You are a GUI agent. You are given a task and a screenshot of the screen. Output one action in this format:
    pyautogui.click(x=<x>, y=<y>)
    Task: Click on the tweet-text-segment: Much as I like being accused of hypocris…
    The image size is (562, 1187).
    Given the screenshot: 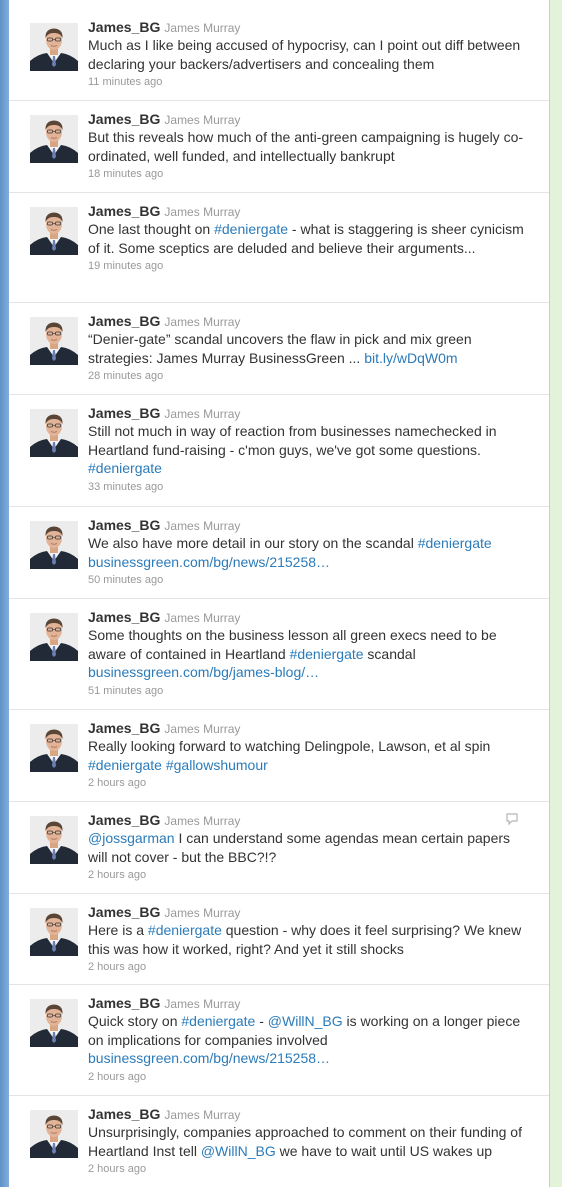 What is the action you would take?
    pyautogui.click(x=304, y=54)
    